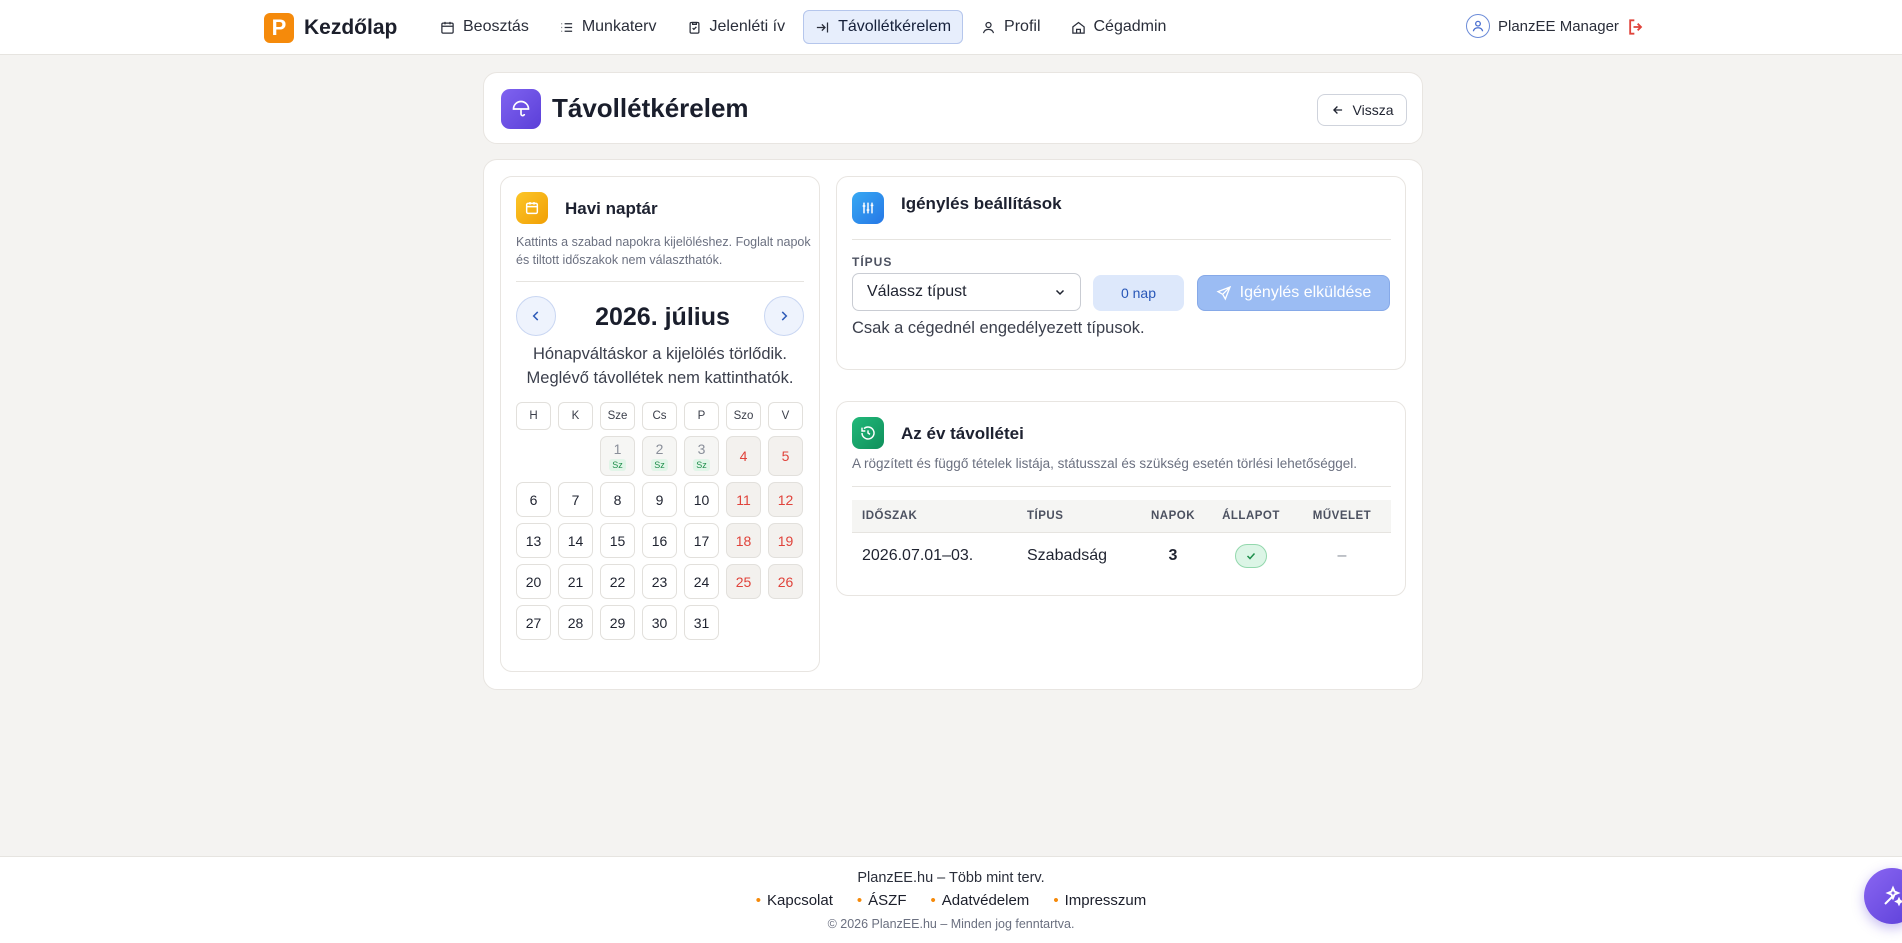 The image size is (1902, 943). What do you see at coordinates (662, 317) in the screenshot?
I see `month-label: 2026. július` at bounding box center [662, 317].